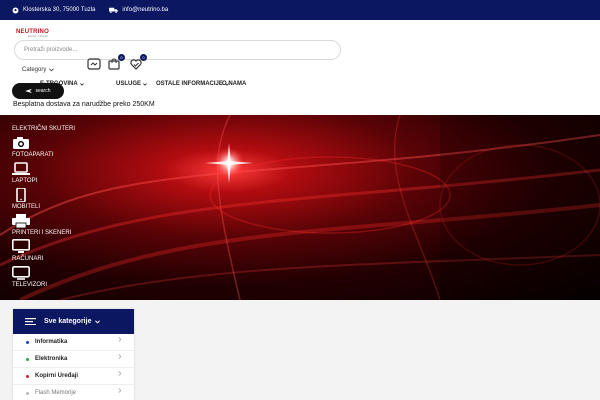  What do you see at coordinates (68, 321) in the screenshot?
I see `all-categories-title: Sve kategorije` at bounding box center [68, 321].